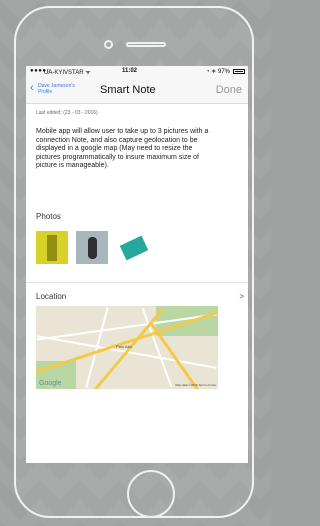  What do you see at coordinates (32, 88) in the screenshot?
I see `back-chevron-icon: ‹` at bounding box center [32, 88].